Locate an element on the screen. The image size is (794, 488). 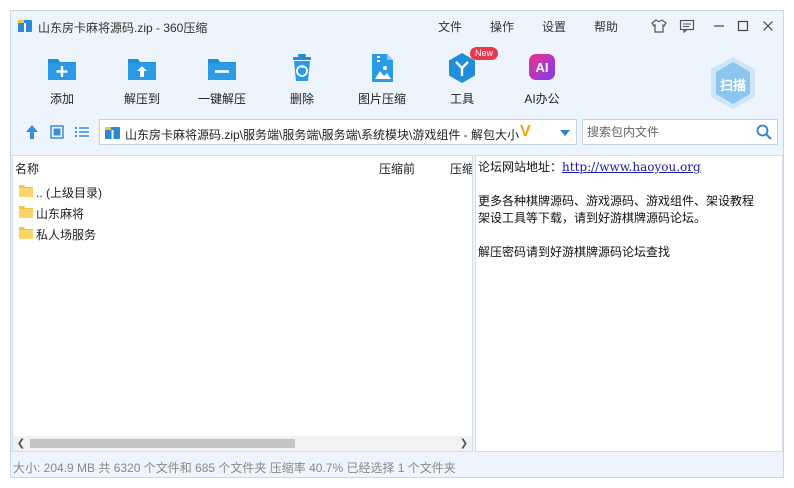
title-bar: 山东房卡麻将源码.zip - 360压缩 文件 操作 设置 帮助 is located at coordinates (397, 26).